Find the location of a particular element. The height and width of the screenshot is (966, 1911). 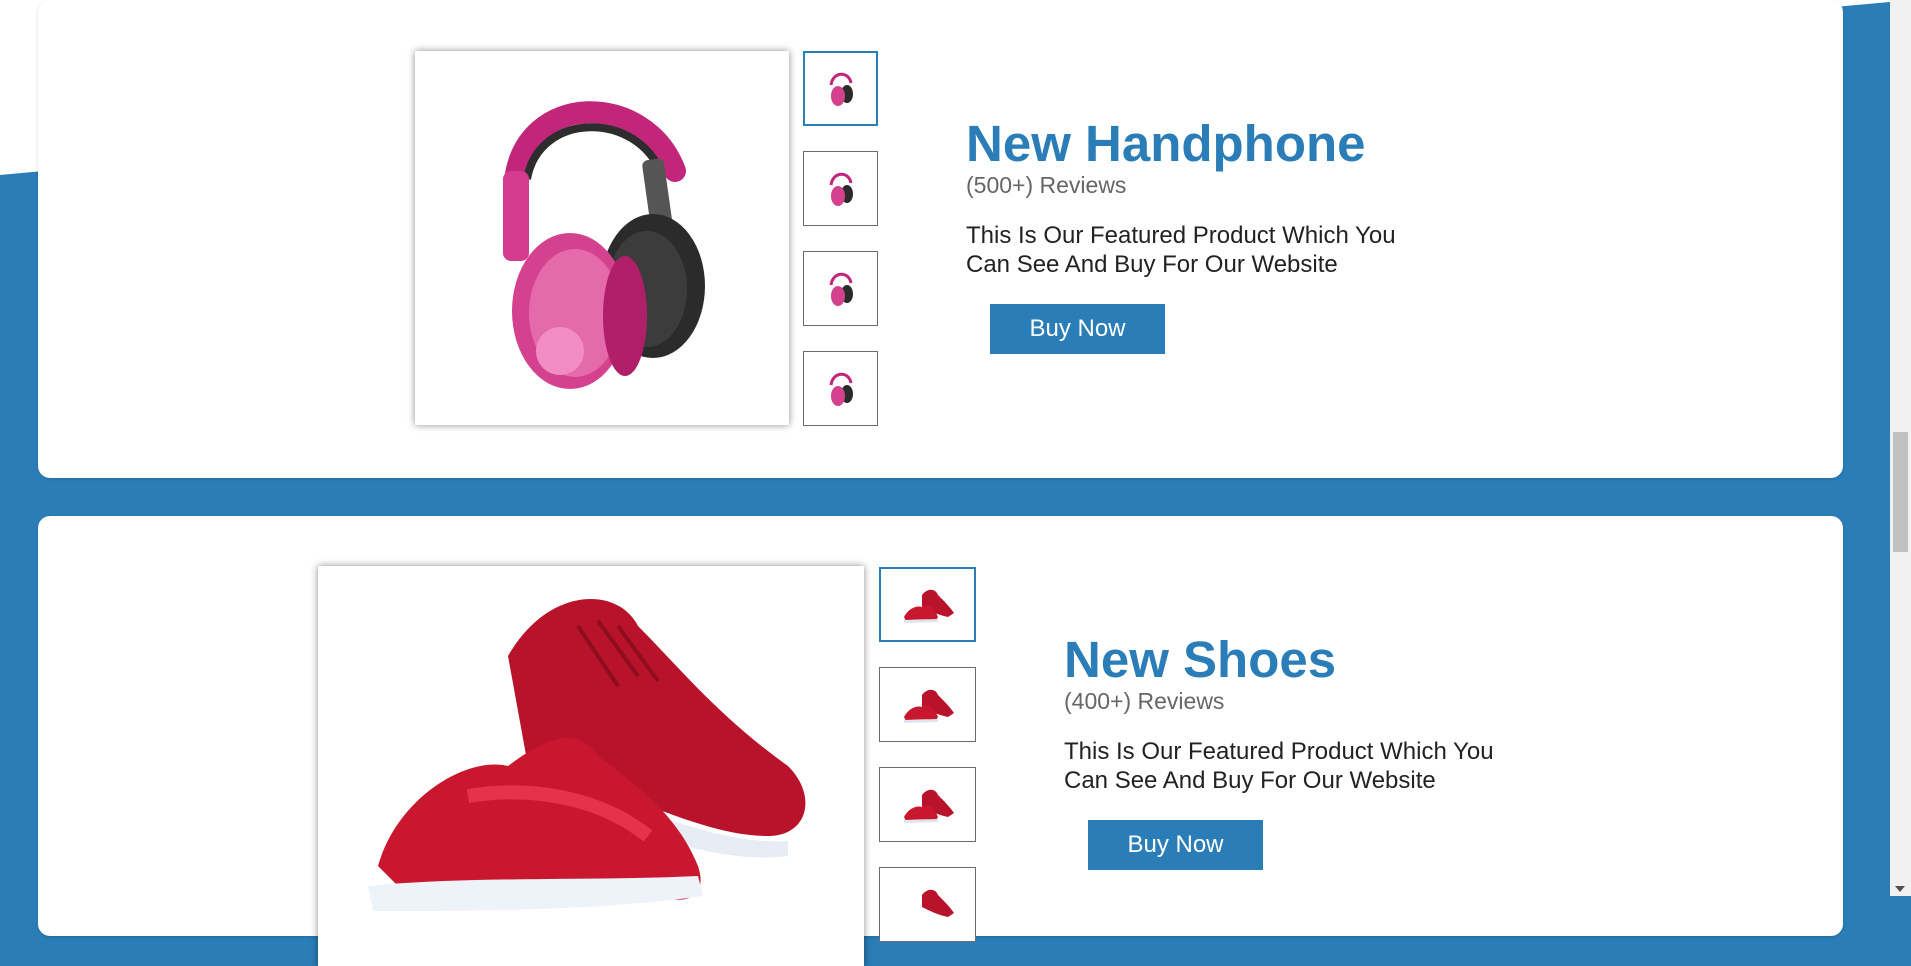

review-count: (400+) Reviews is located at coordinates (1144, 701).